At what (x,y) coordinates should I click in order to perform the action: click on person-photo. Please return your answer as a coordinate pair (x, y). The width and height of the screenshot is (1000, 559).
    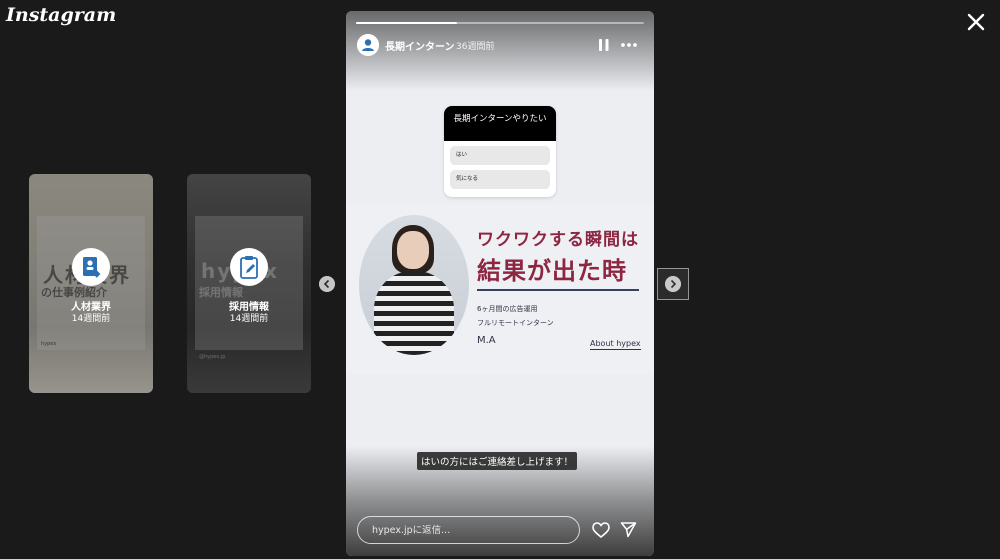
    Looking at the image, I should click on (414, 285).